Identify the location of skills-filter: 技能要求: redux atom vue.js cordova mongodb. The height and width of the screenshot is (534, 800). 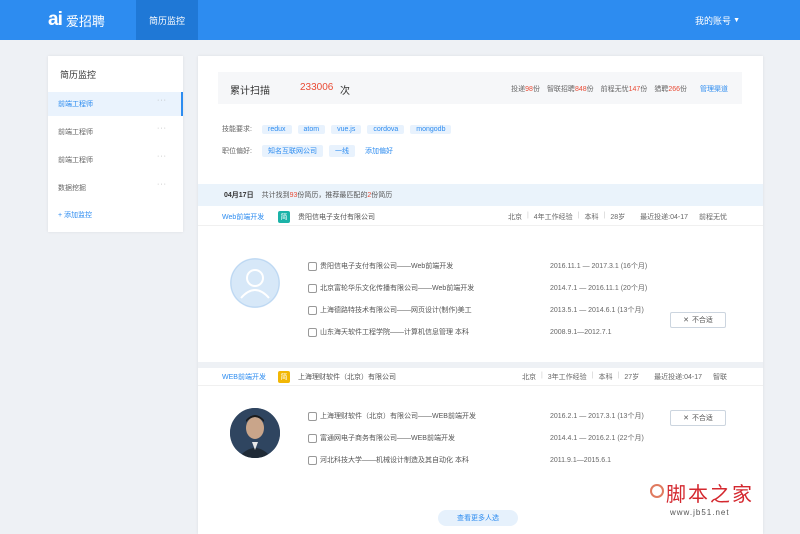
(339, 129).